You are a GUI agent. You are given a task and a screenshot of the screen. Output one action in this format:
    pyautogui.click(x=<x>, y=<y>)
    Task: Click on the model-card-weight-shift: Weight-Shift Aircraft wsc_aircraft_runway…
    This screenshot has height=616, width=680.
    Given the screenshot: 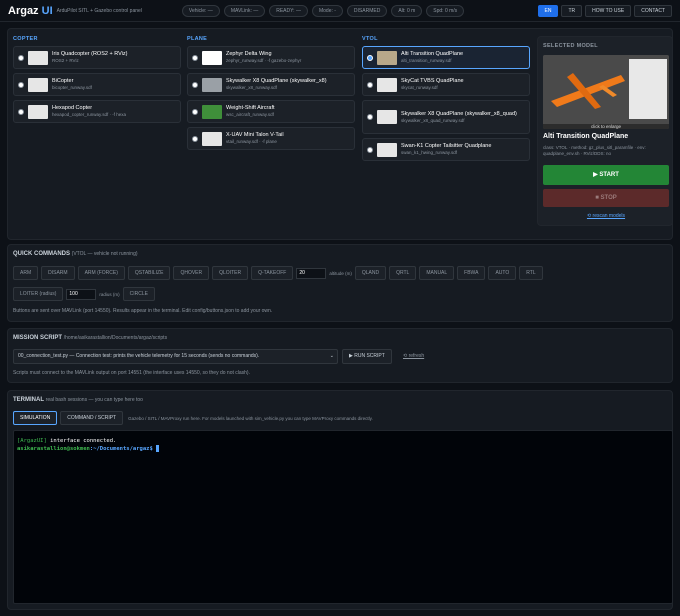 What is the action you would take?
    pyautogui.click(x=271, y=111)
    